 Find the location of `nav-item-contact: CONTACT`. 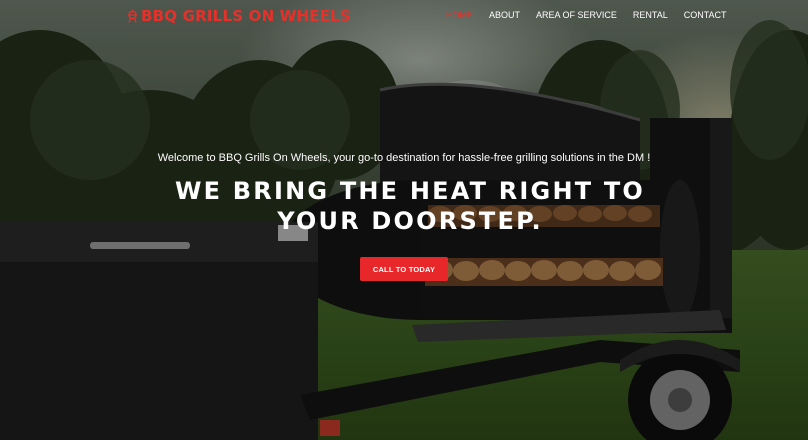

nav-item-contact: CONTACT is located at coordinates (705, 15).